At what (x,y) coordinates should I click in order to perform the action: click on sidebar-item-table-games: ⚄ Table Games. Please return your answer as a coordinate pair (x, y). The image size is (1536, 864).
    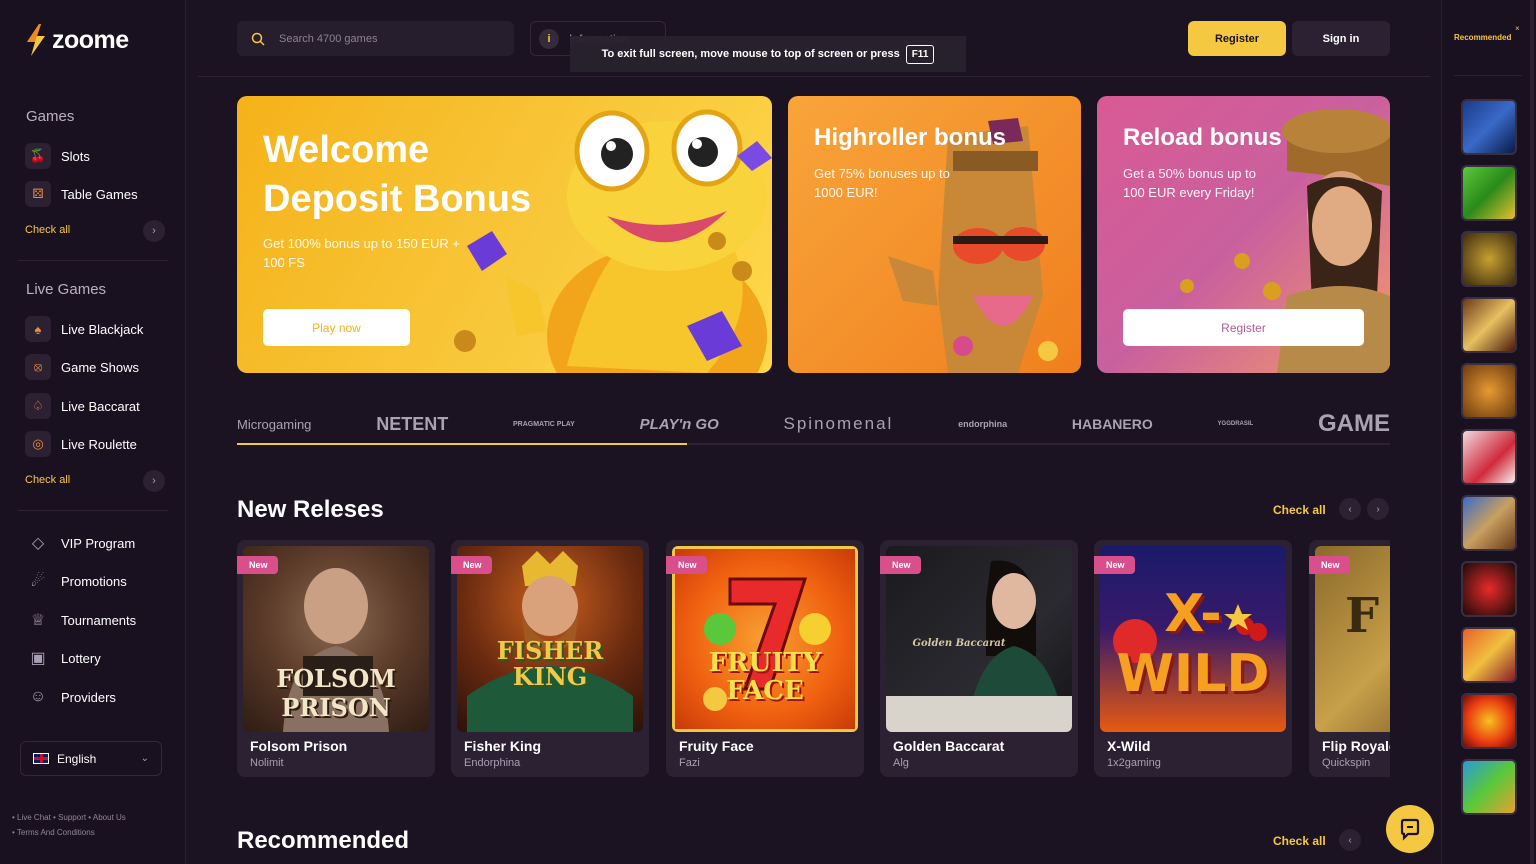
    Looking at the image, I should click on (81, 194).